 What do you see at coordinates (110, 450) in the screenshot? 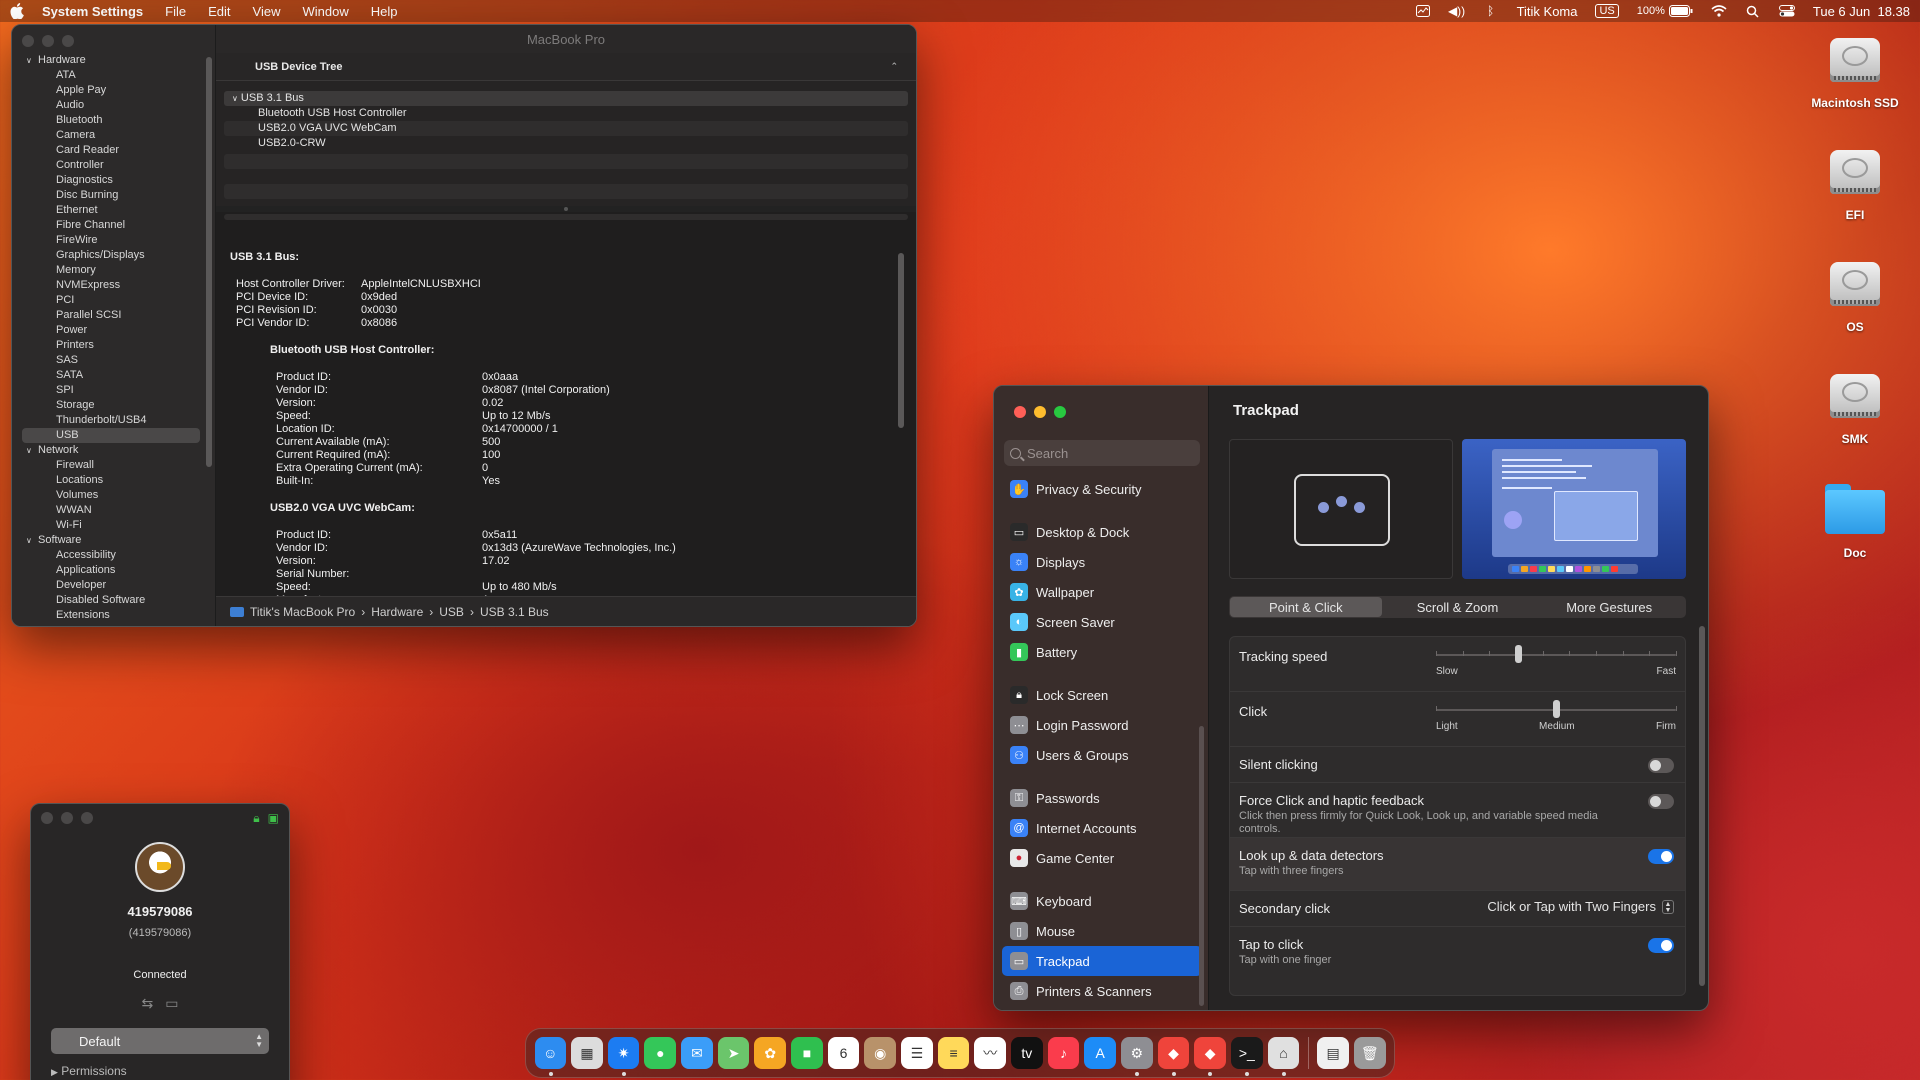
I see `tree-group-network: ∨ Network` at bounding box center [110, 450].